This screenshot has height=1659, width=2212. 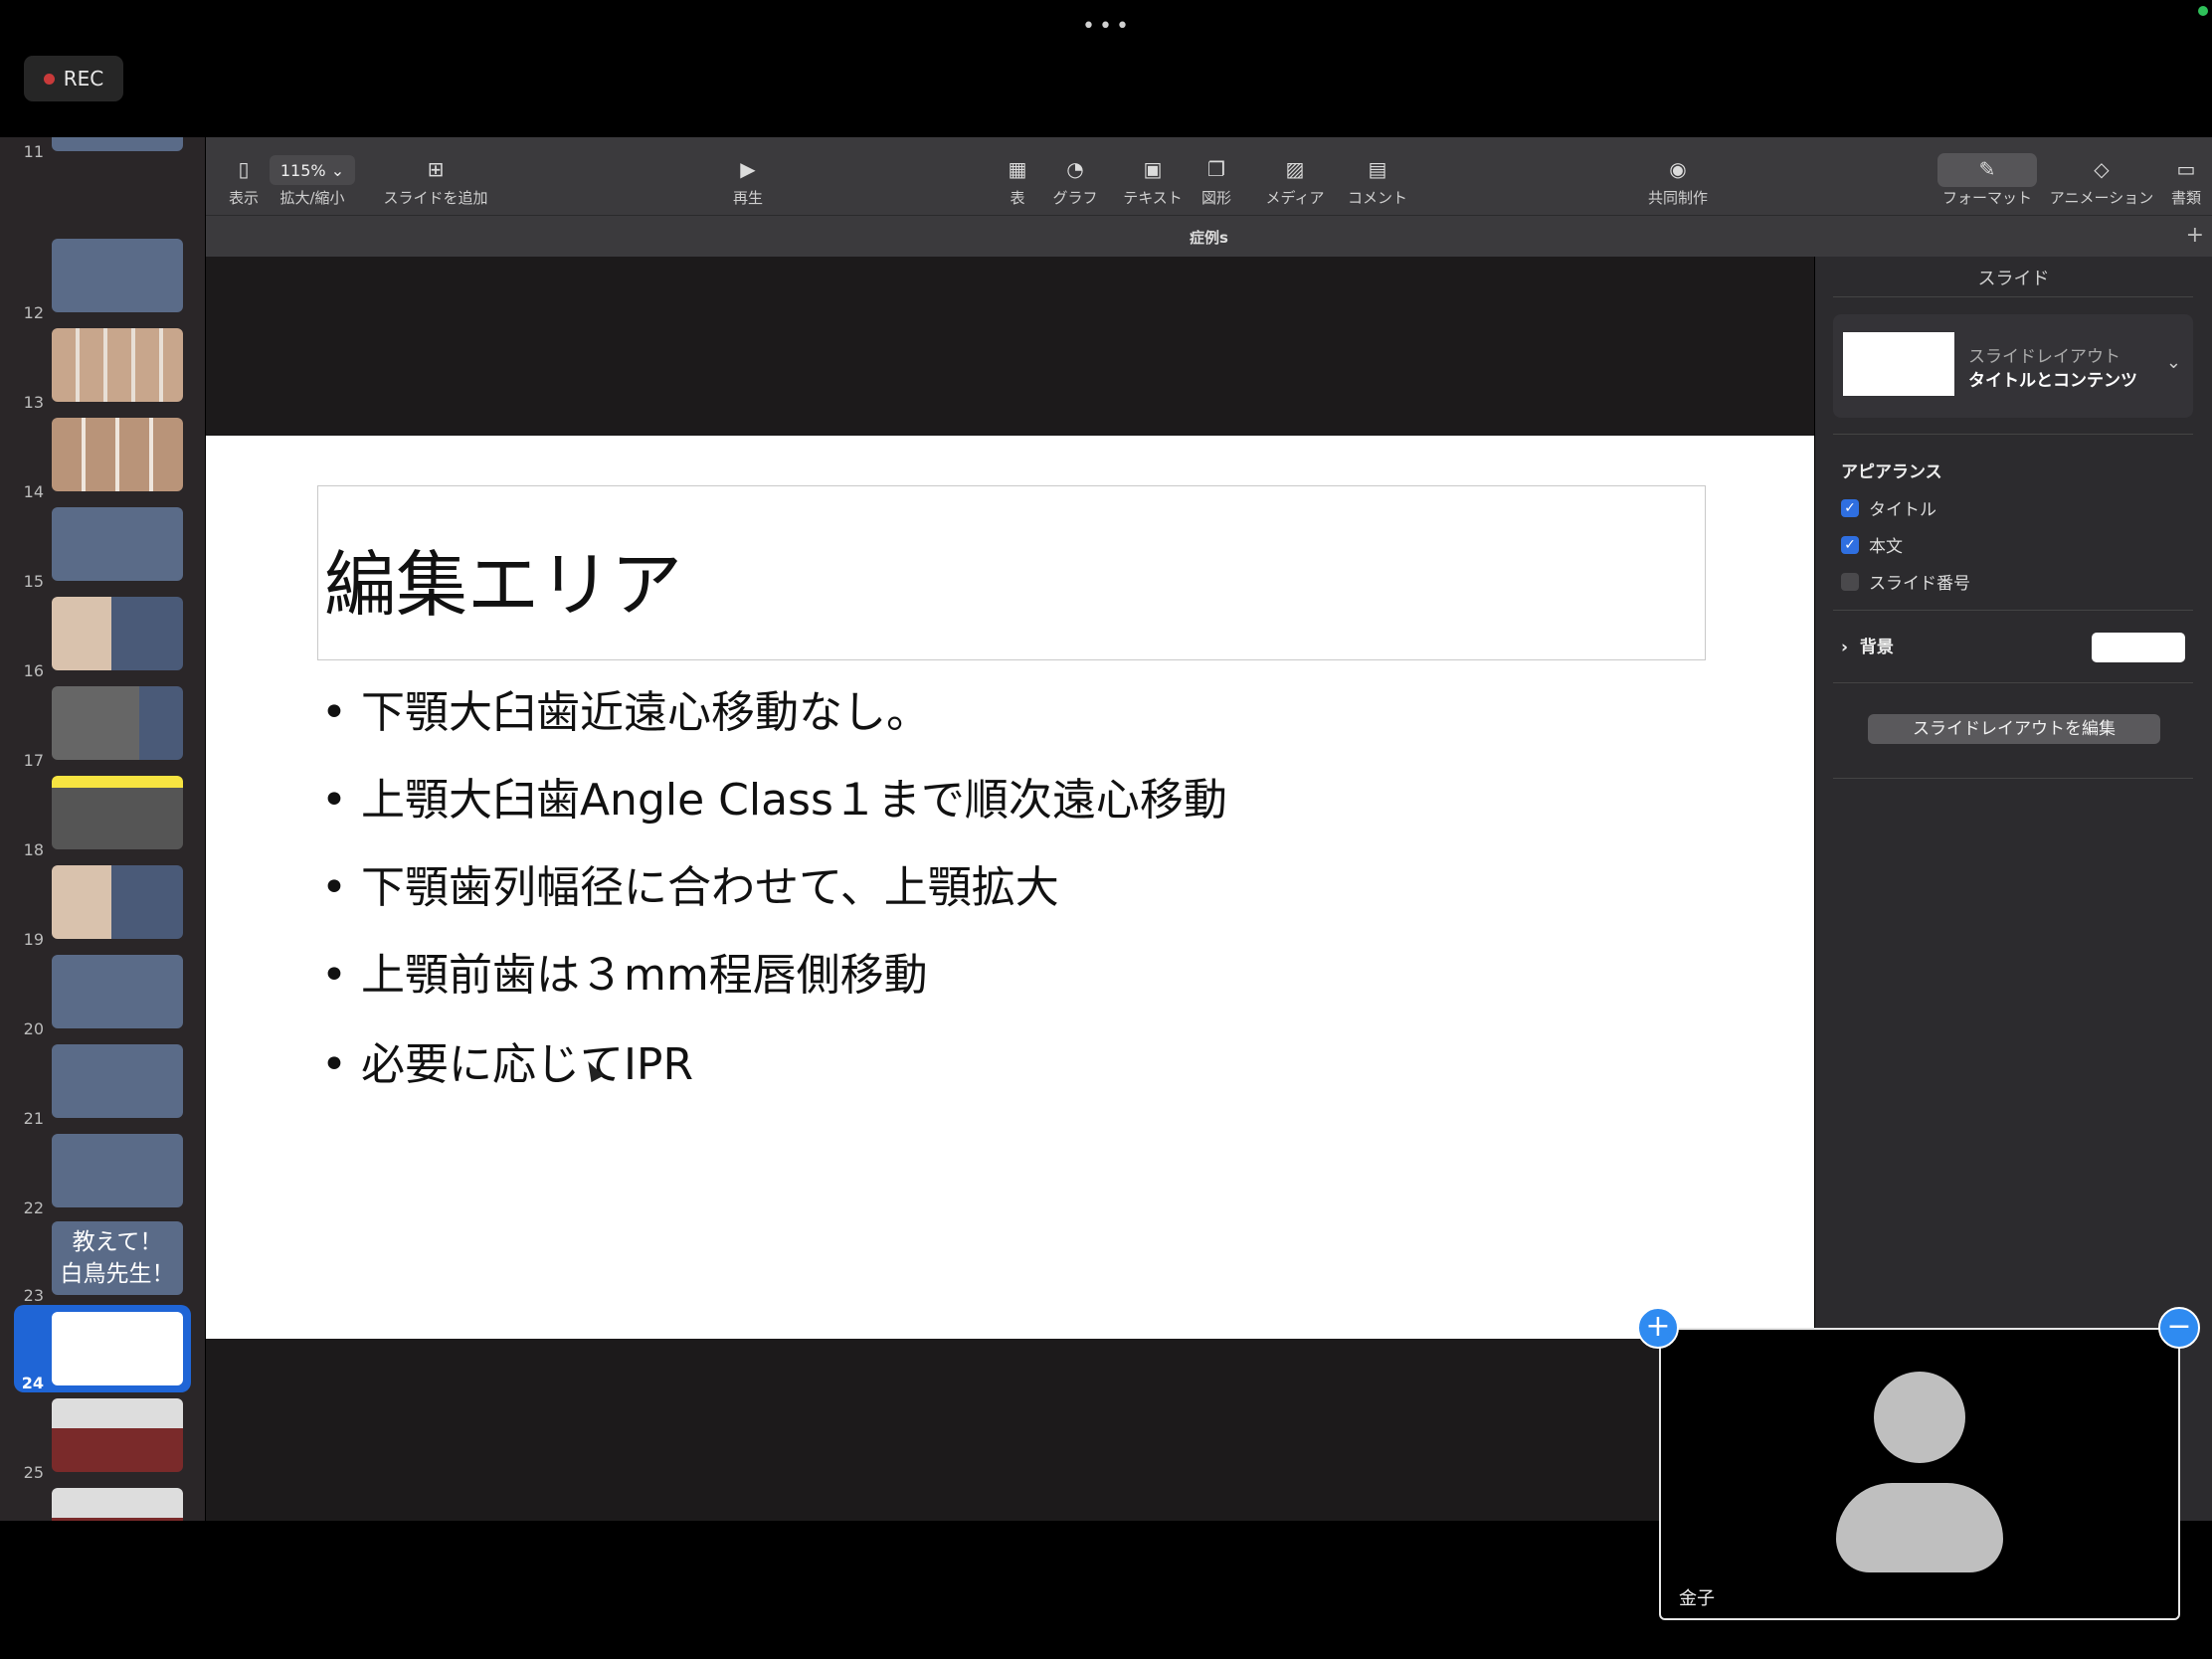 I want to click on slide-number-checkbox: スライド番号, so click(x=1905, y=581).